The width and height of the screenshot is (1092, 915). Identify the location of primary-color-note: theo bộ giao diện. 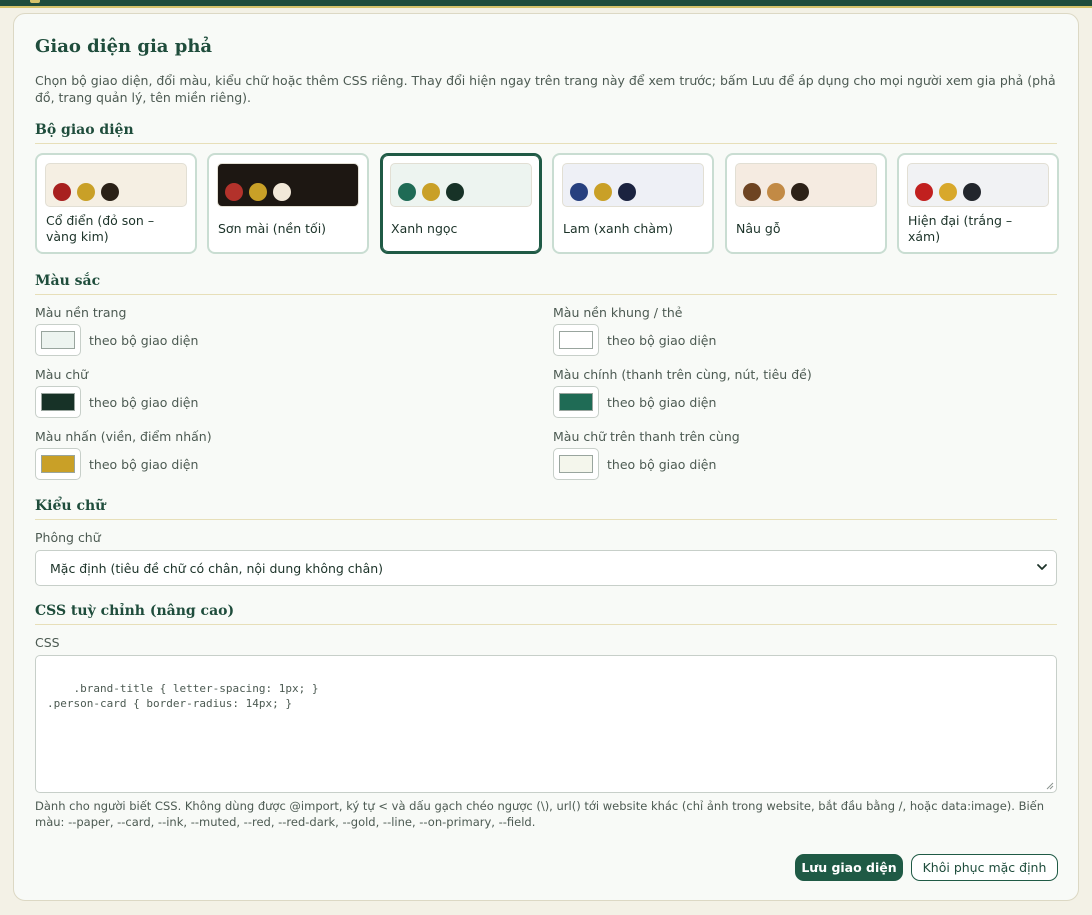
(662, 402).